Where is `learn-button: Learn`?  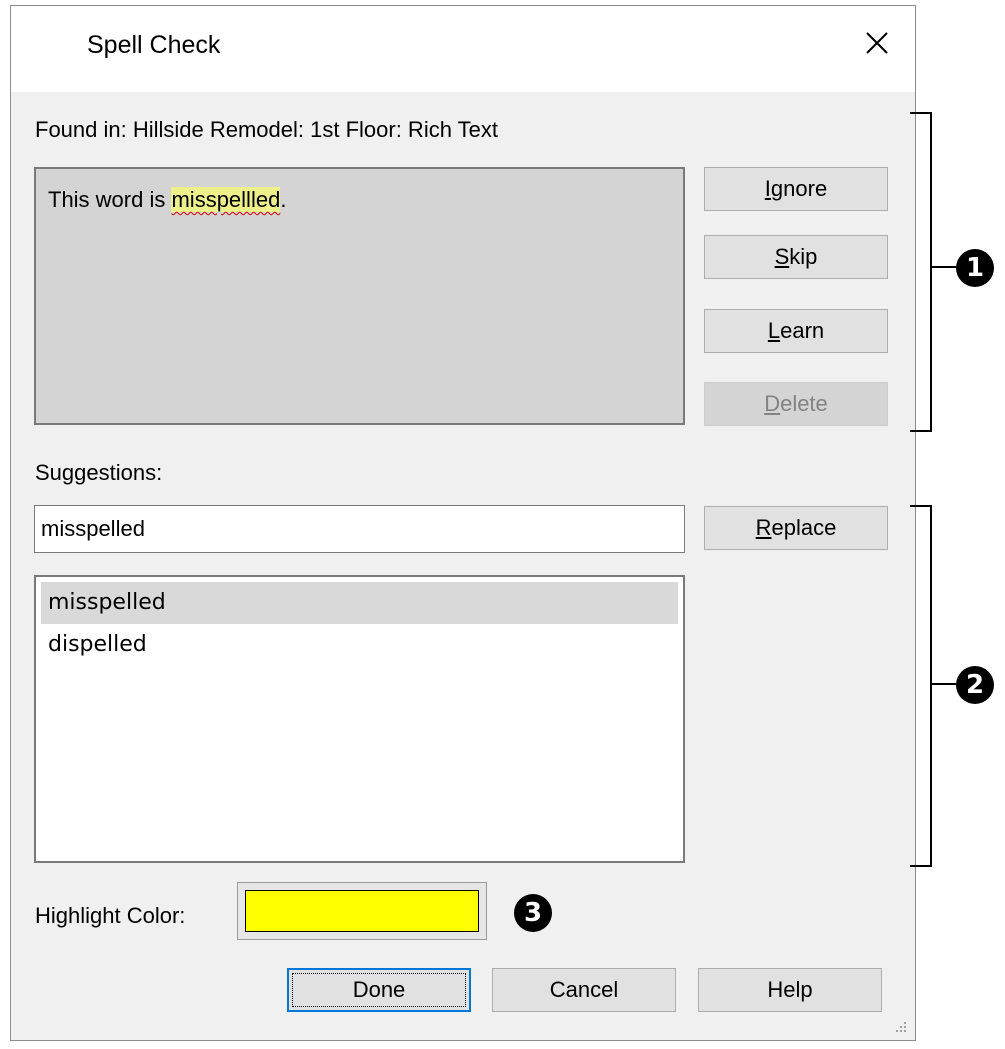 learn-button: Learn is located at coordinates (796, 331).